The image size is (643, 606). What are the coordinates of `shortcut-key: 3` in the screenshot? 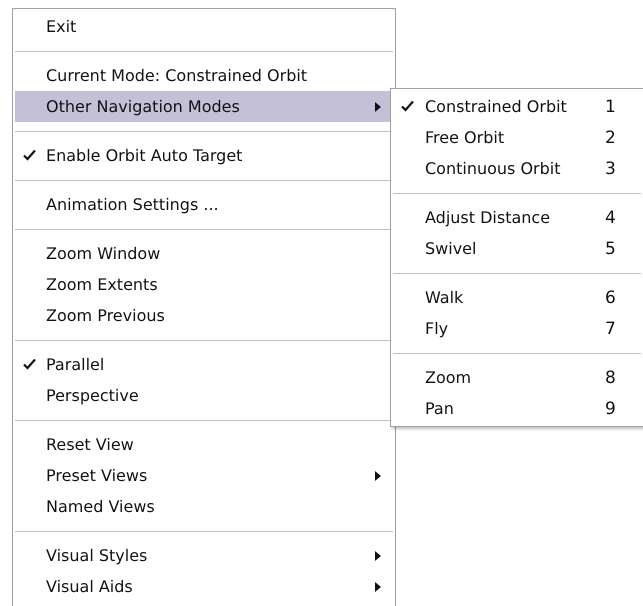 It's located at (610, 168).